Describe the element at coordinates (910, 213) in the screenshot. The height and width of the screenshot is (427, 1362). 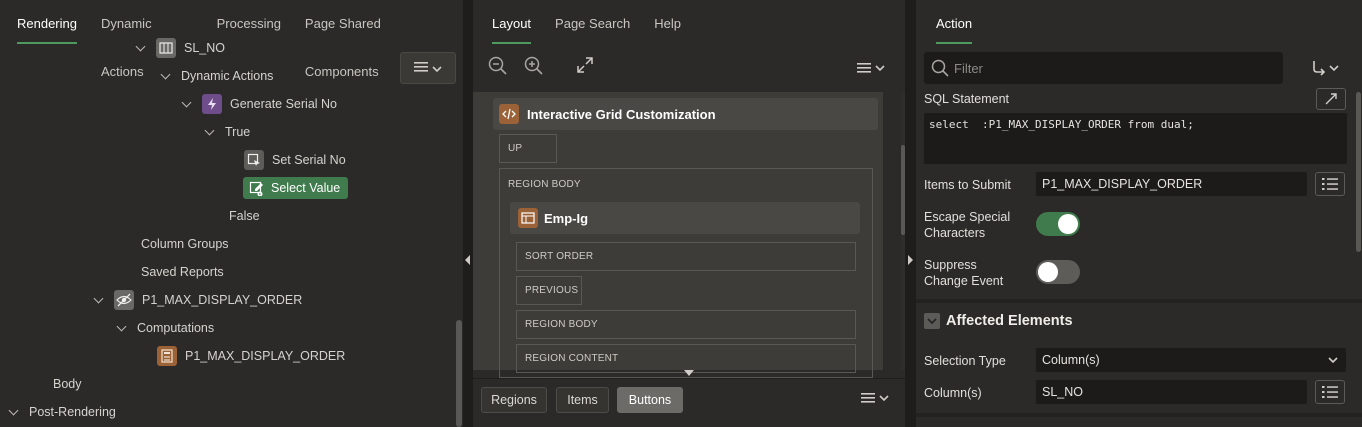
I see `right-splitter` at that location.